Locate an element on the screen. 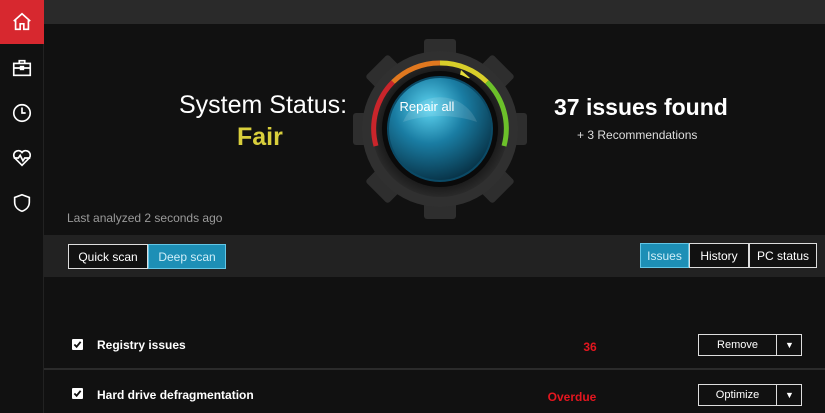 The width and height of the screenshot is (825, 413). briefcase-icon is located at coordinates (22, 68).